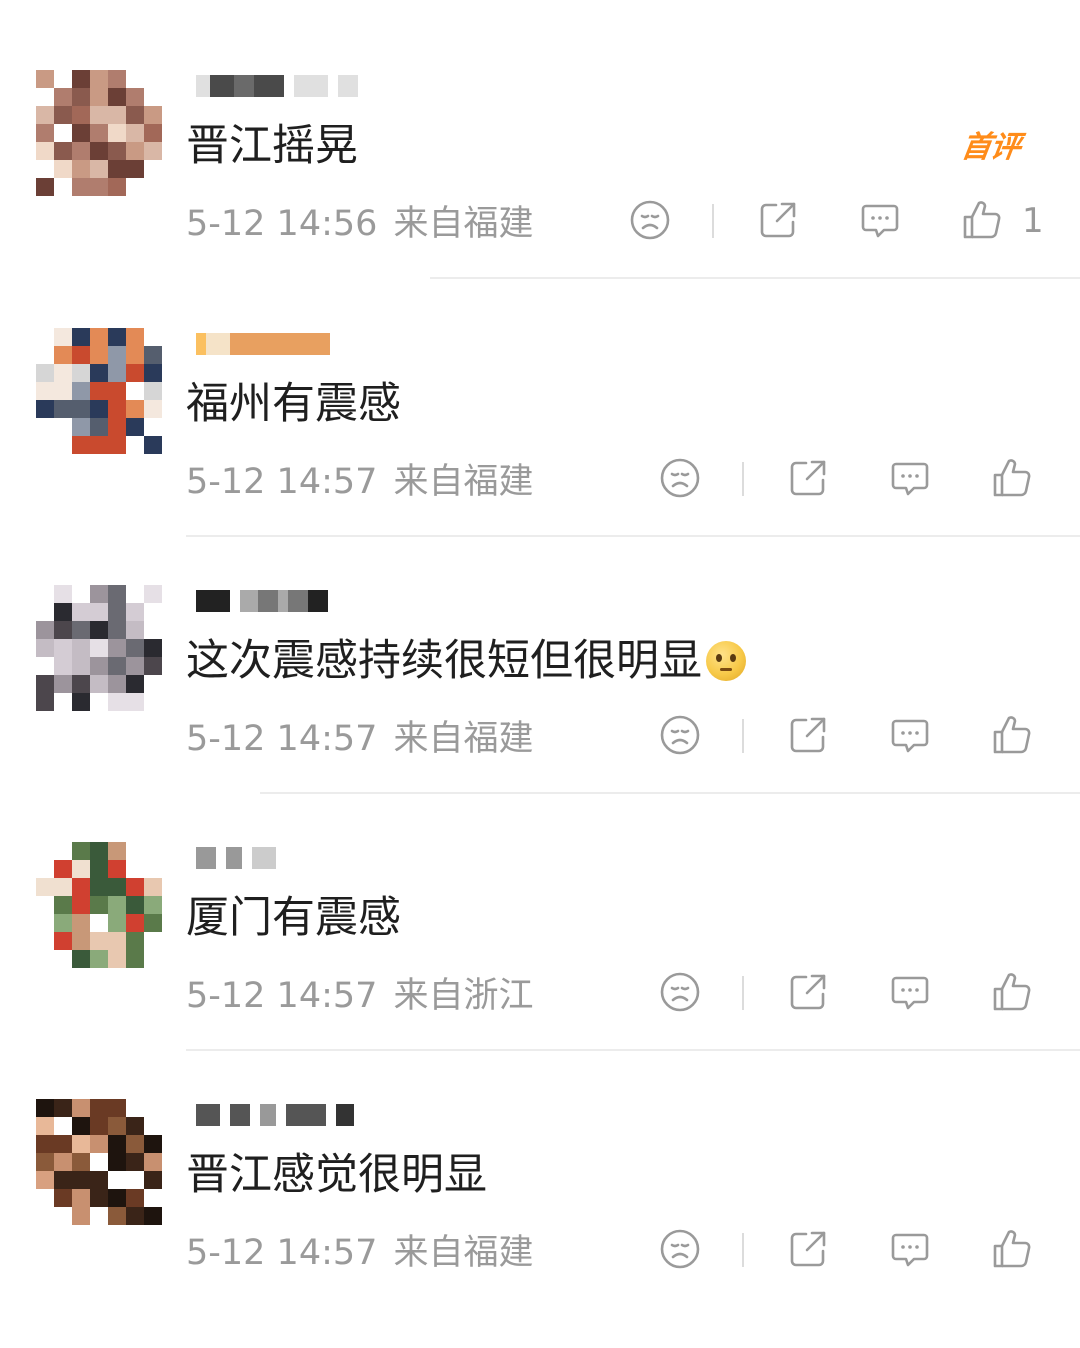 The image size is (1080, 1348). I want to click on first-comment-badge: 首评, so click(990, 147).